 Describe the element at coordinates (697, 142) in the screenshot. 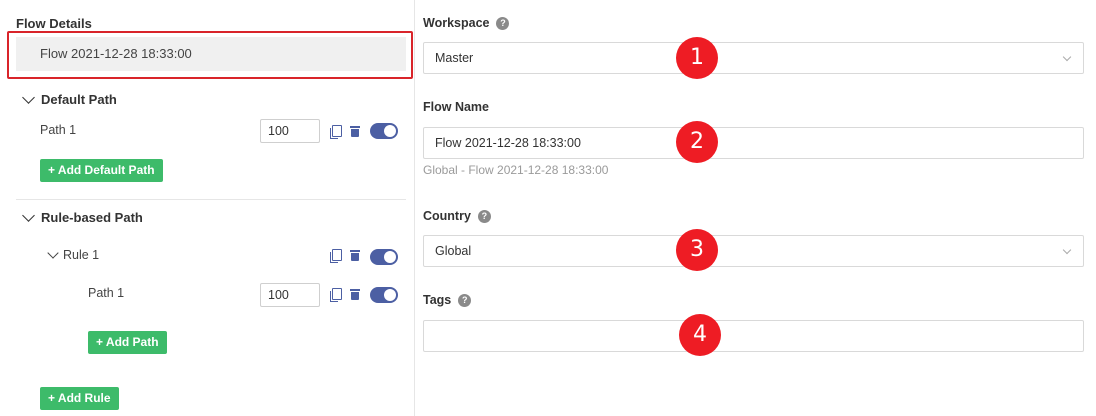

I see `annotation-badge-2: 2` at that location.